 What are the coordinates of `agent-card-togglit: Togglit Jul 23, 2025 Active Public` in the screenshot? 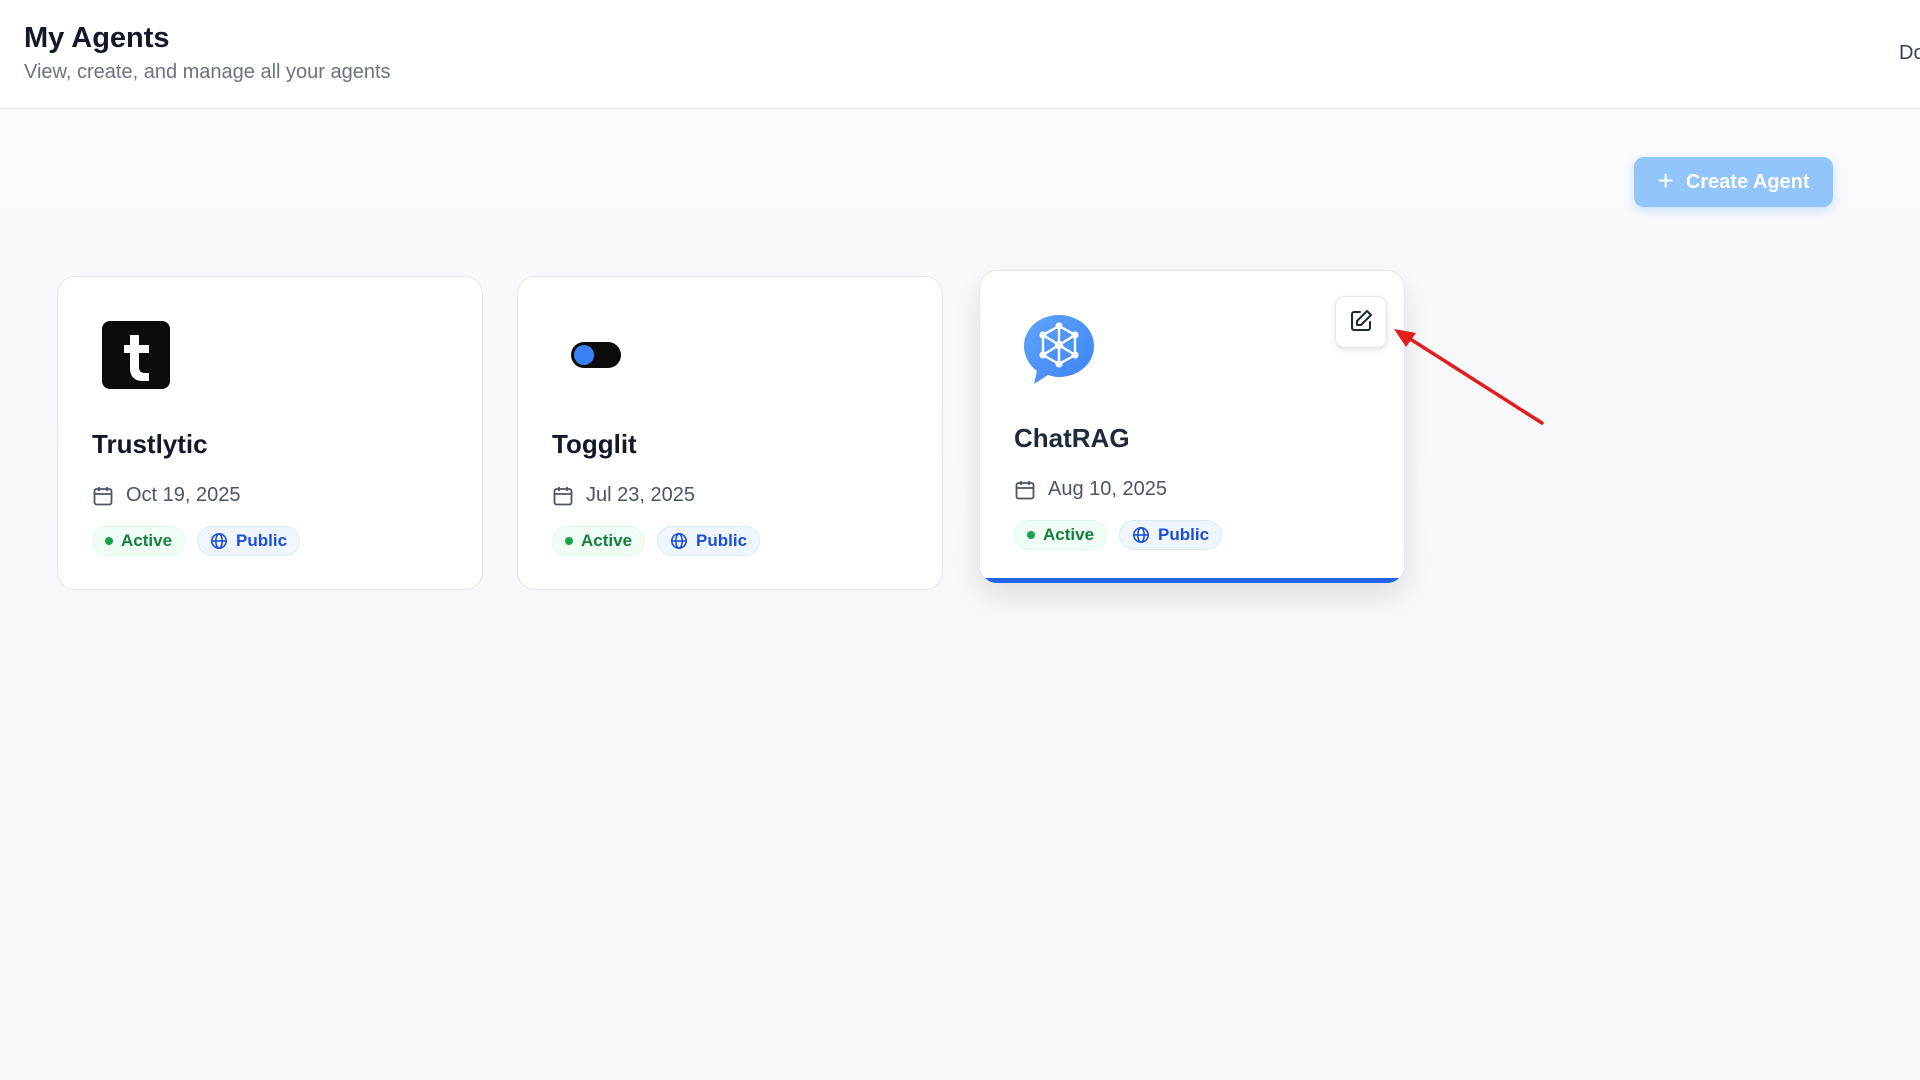 It's located at (730, 433).